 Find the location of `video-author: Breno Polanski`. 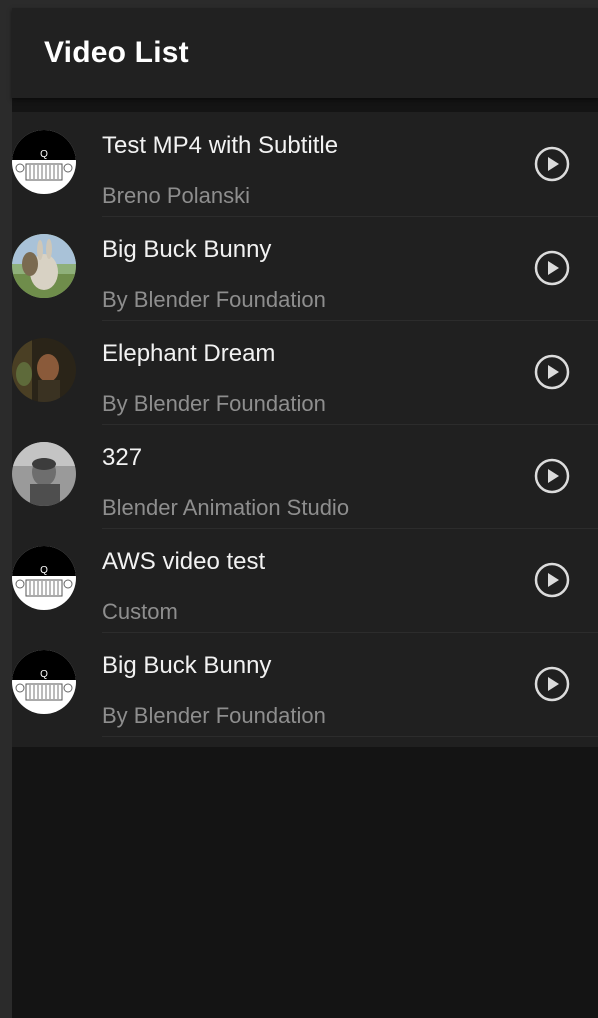

video-author: Breno Polanski is located at coordinates (176, 195).